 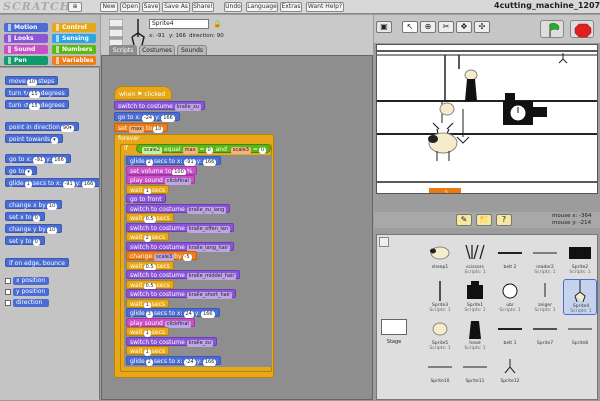 I want to click on category-numbers: Numbers, so click(x=74, y=49).